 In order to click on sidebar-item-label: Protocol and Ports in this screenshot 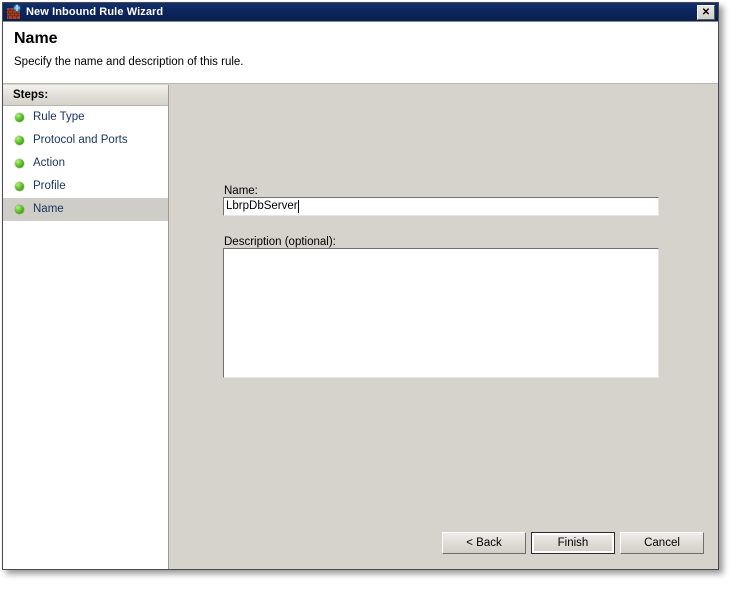, I will do `click(80, 140)`.